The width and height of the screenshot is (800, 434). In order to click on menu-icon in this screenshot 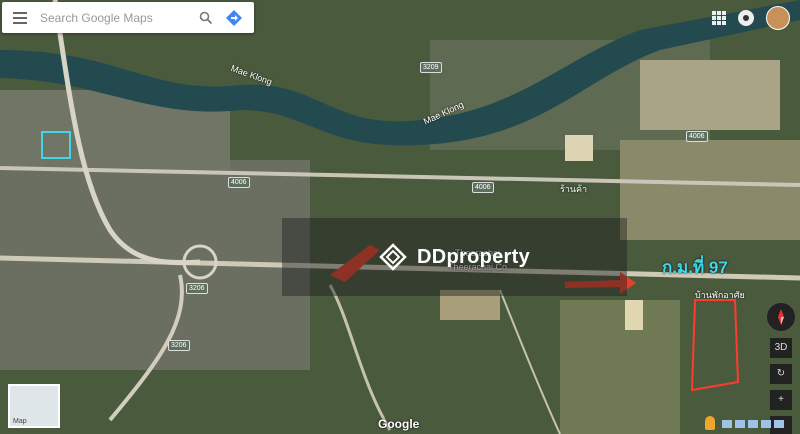, I will do `click(20, 17)`.